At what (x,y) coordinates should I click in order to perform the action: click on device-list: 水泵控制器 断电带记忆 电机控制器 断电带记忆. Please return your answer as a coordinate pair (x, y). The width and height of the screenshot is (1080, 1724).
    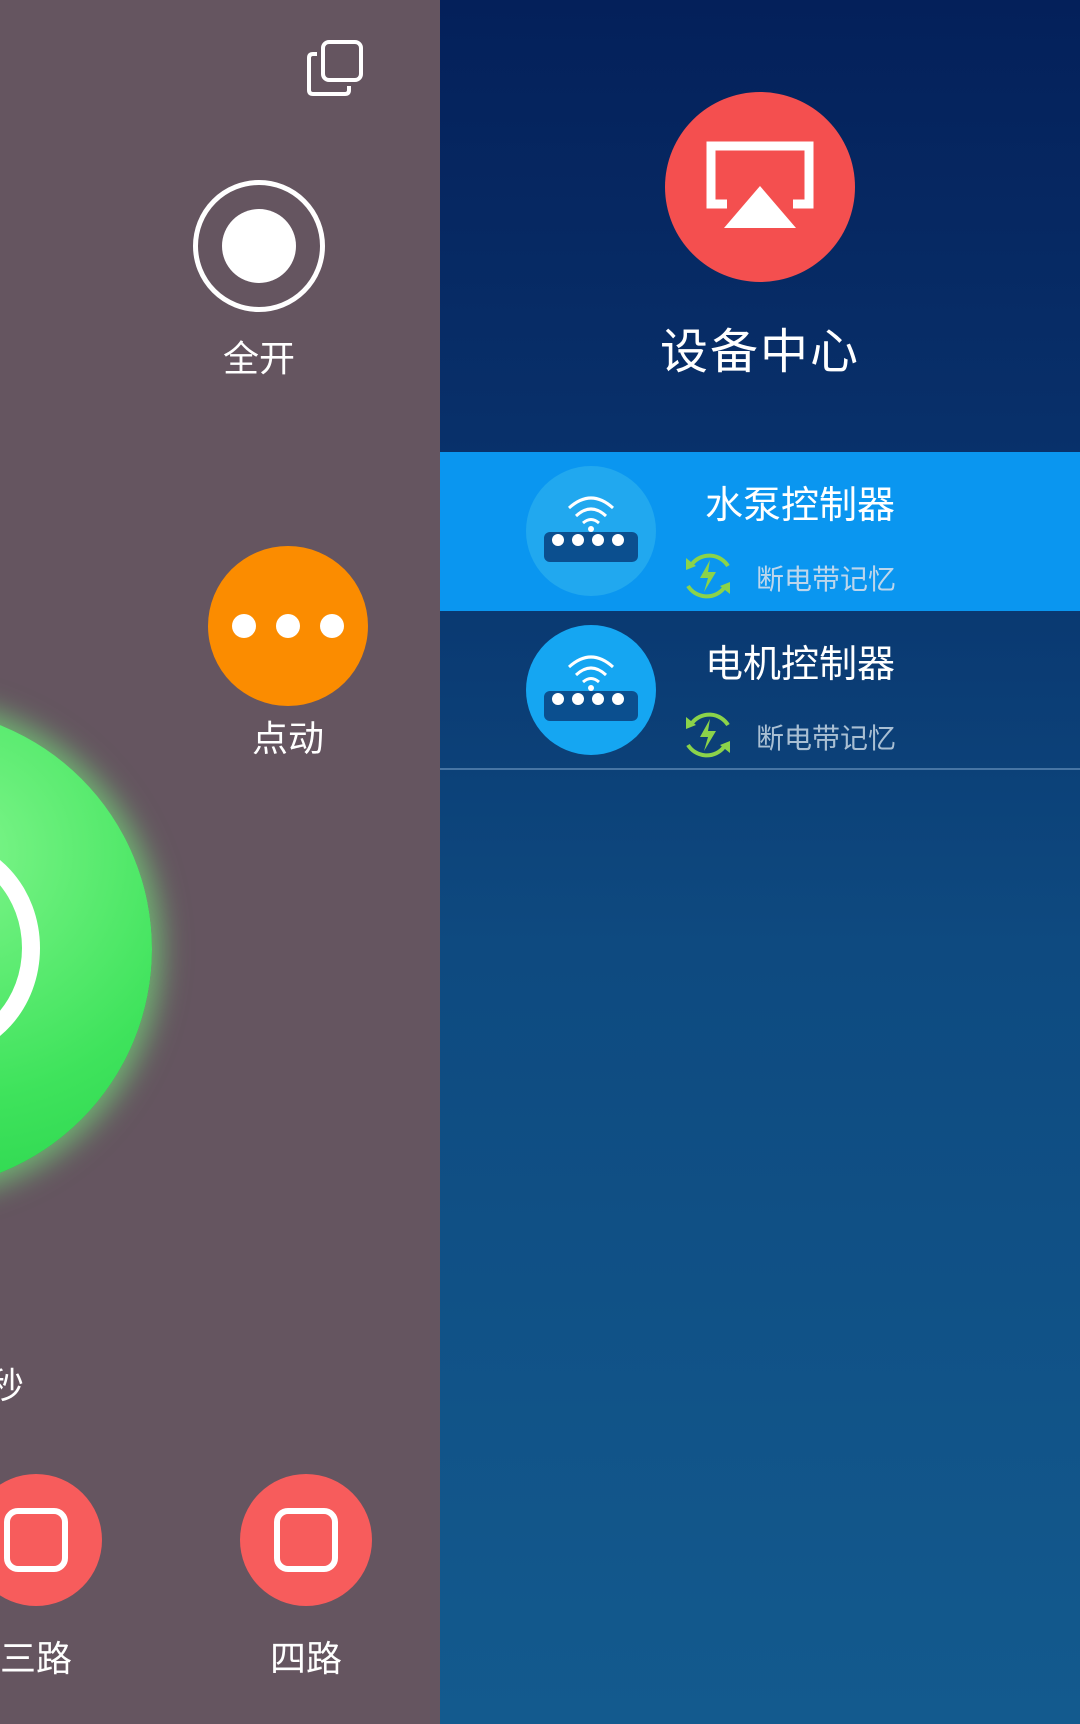
    Looking at the image, I should click on (760, 611).